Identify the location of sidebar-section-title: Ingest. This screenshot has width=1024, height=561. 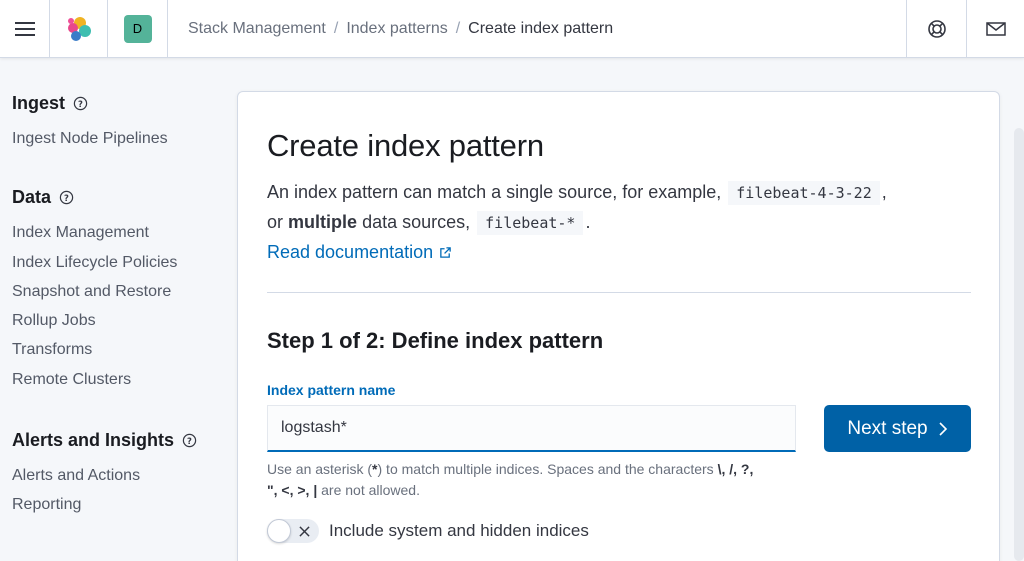
(39, 103).